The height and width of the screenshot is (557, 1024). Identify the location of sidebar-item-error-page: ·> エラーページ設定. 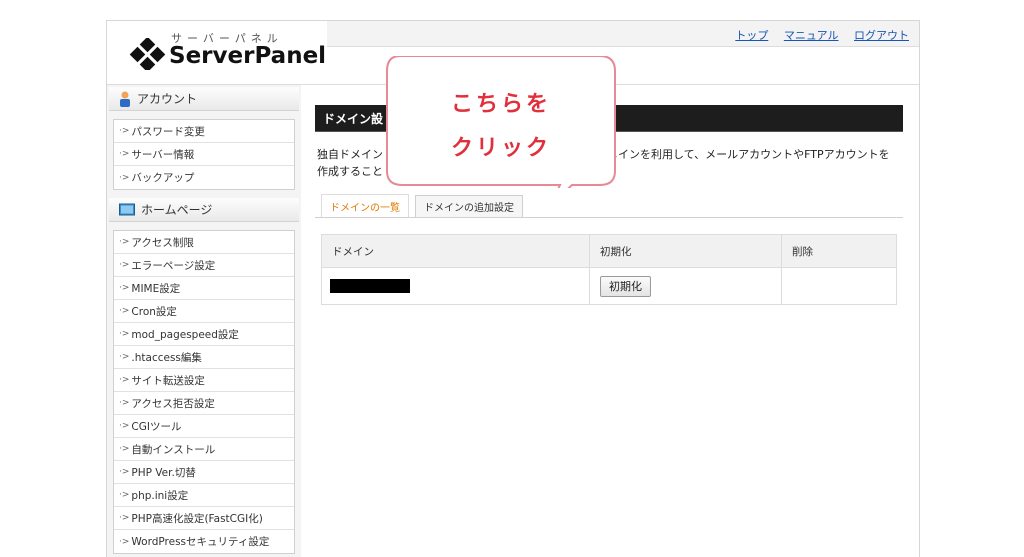
(204, 265).